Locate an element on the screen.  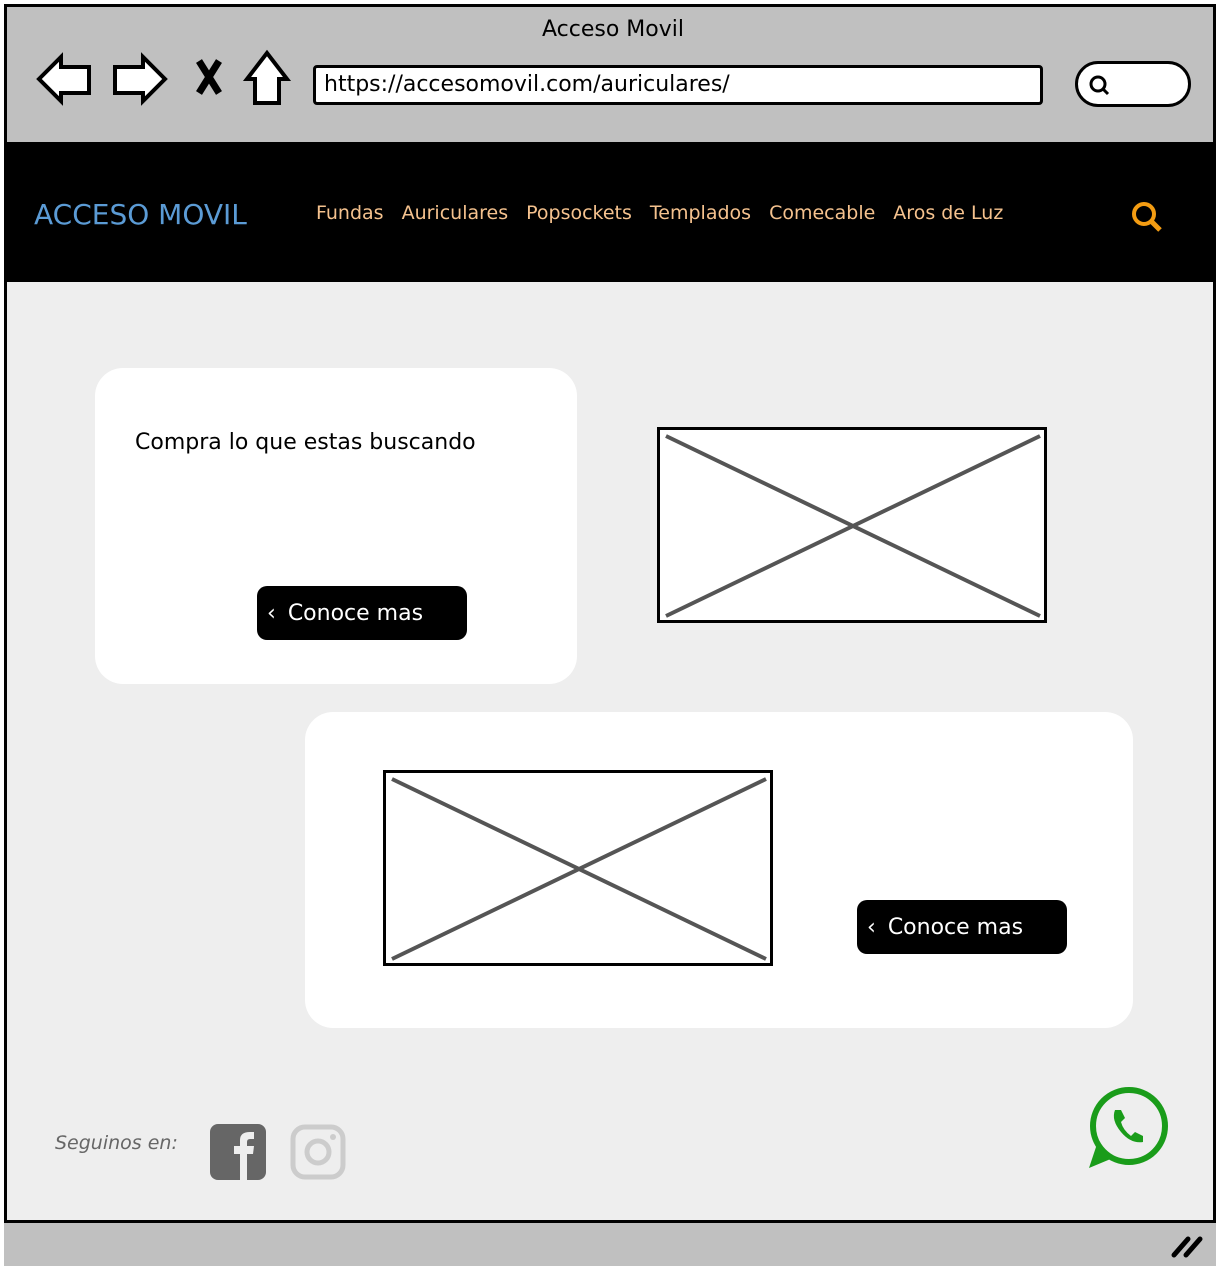
menu-item-popsockets: Popsockets is located at coordinates (579, 213).